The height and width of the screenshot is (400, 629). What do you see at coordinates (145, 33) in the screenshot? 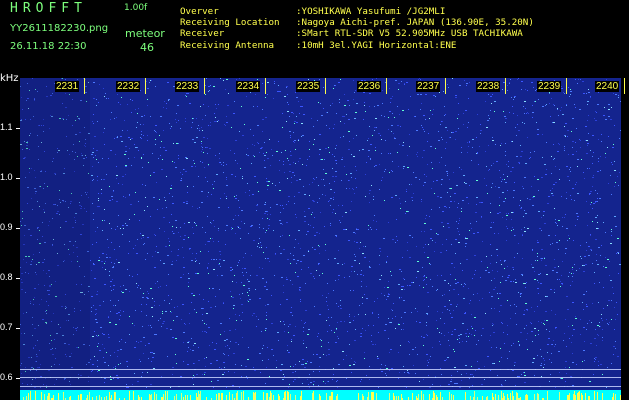
I see `meteor-label: meteor` at bounding box center [145, 33].